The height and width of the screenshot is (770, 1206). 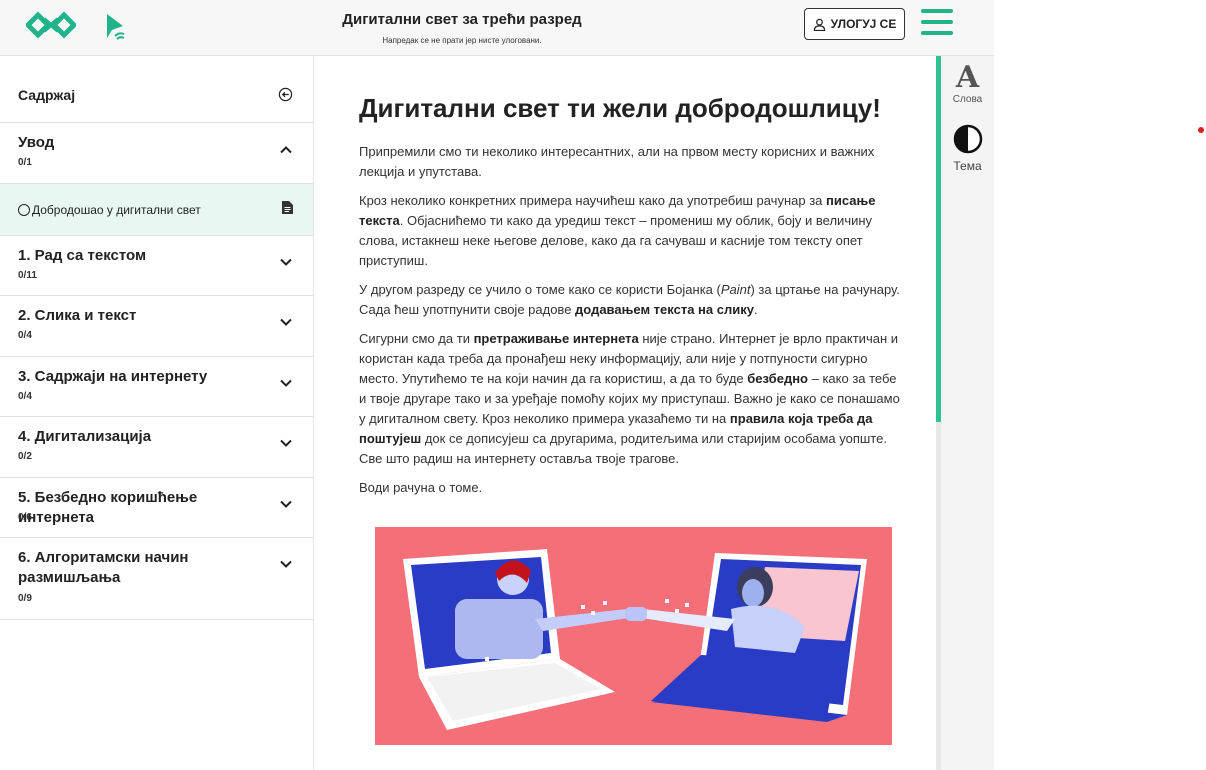 What do you see at coordinates (156, 447) in the screenshot?
I see `toc-section-4: 4. Дигитализација 0/2` at bounding box center [156, 447].